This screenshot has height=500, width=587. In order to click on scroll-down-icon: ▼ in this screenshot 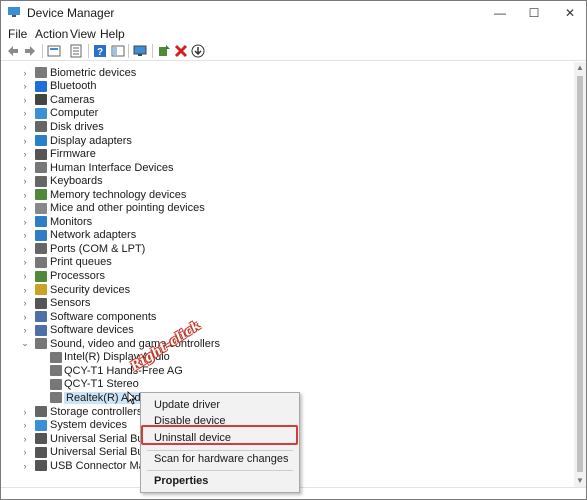, I will do `click(580, 481)`.